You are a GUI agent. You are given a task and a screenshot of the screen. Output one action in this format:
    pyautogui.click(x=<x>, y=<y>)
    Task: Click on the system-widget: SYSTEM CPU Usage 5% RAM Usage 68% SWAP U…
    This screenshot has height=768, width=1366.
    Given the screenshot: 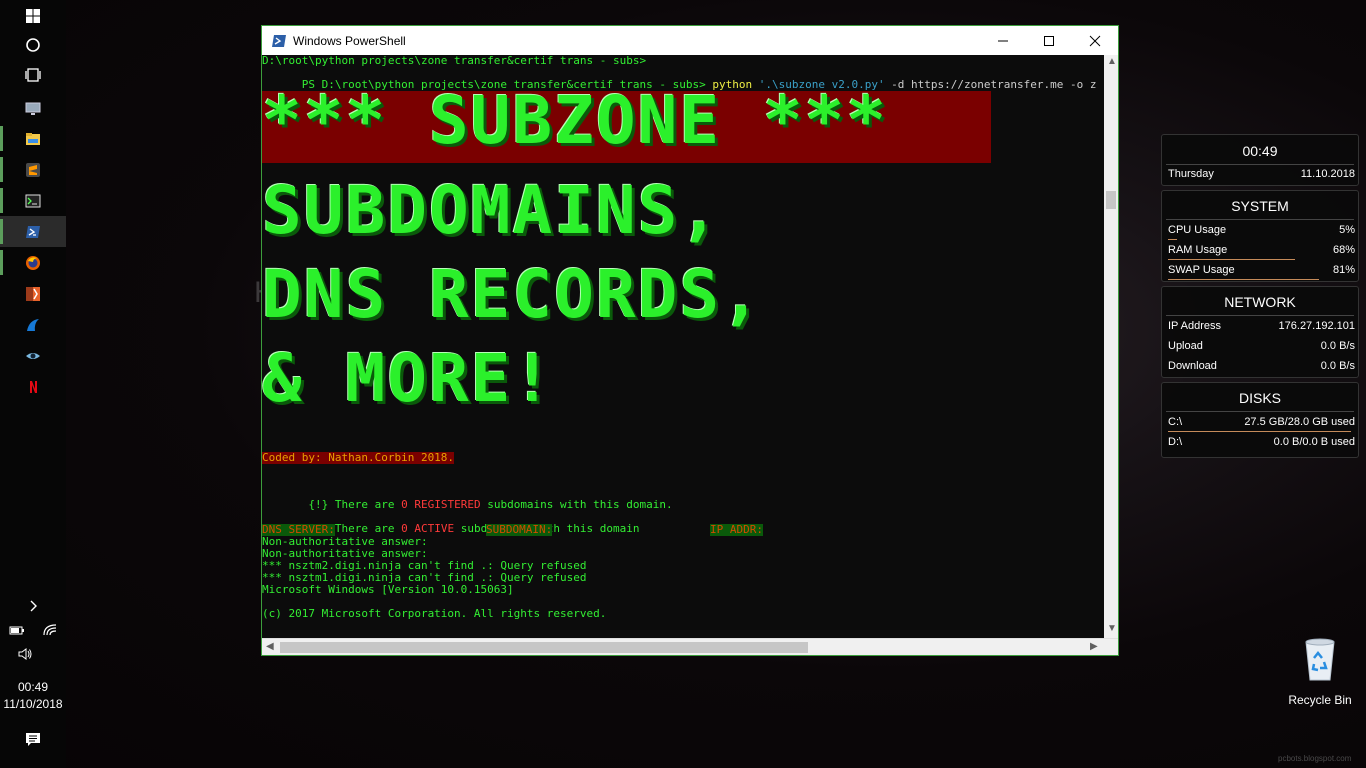 What is the action you would take?
    pyautogui.click(x=1260, y=236)
    